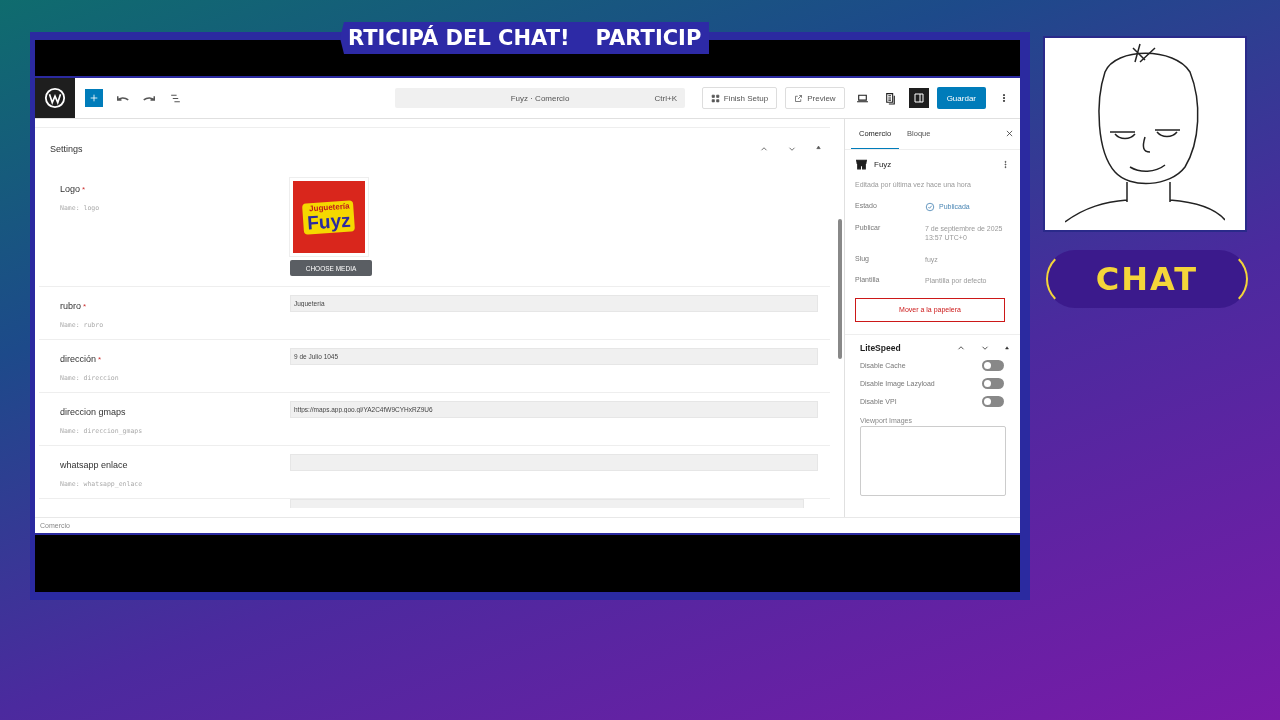 The height and width of the screenshot is (720, 1280). Describe the element at coordinates (961, 98) in the screenshot. I see `save-button: Guardar` at that location.